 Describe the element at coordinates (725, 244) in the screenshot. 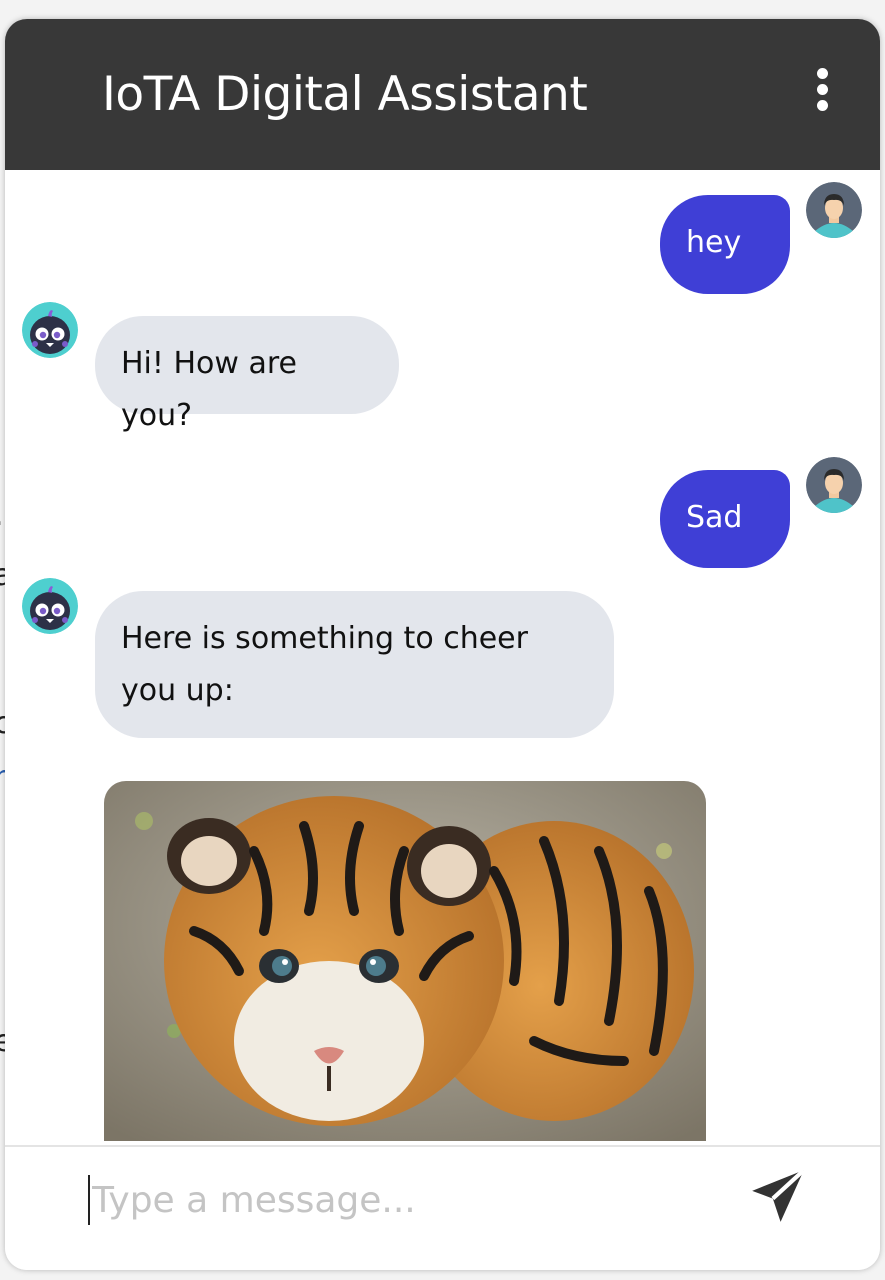

I see `user-message-bubble: hey` at that location.